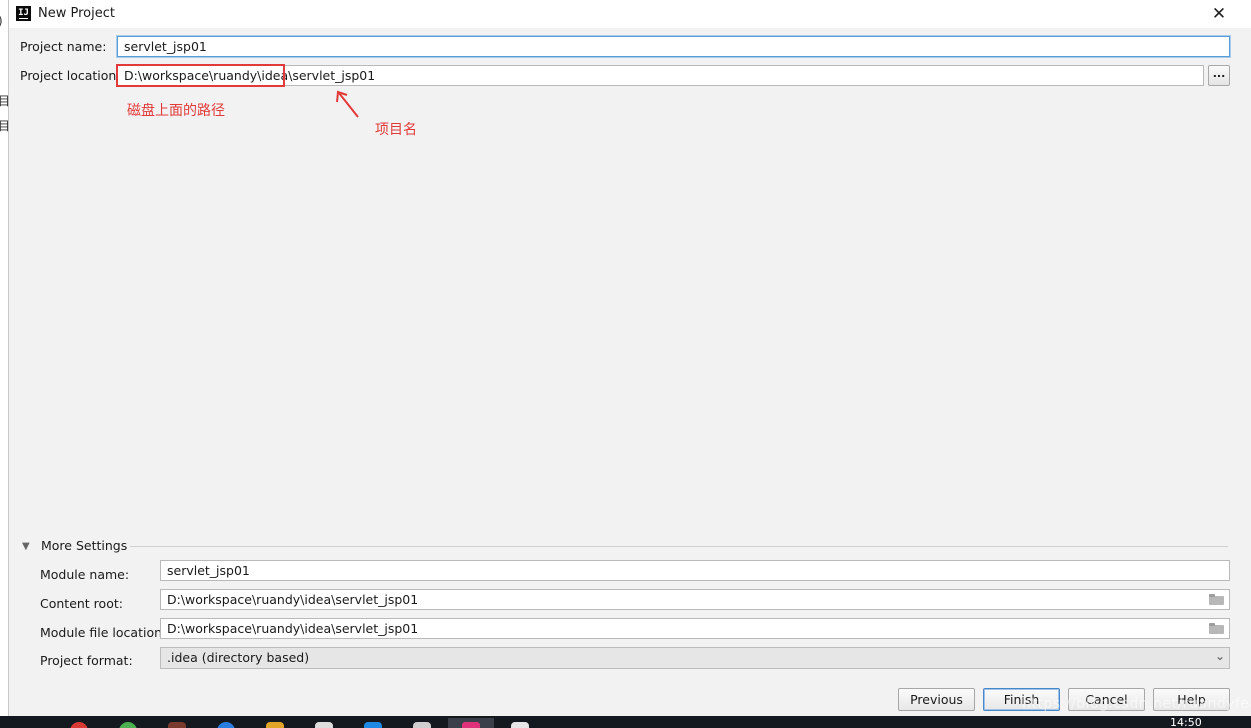 This screenshot has height=728, width=1251. I want to click on project-format-label: Project format:, so click(86, 660).